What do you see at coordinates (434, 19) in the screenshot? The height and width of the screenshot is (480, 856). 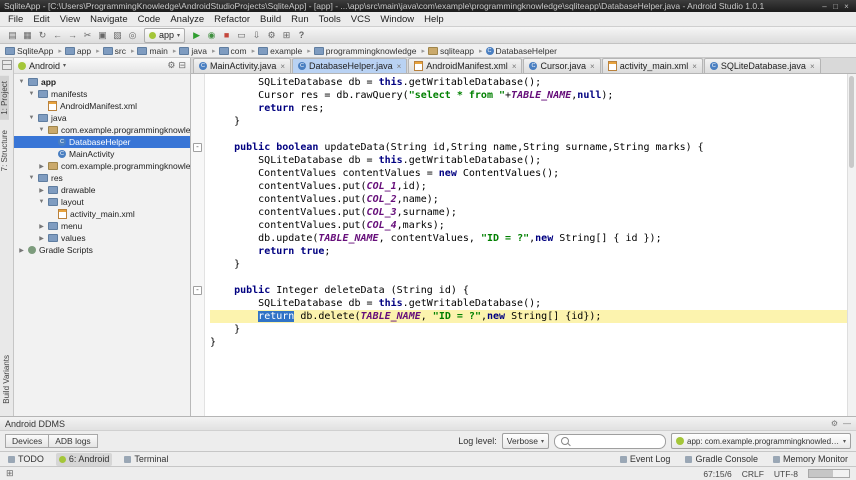 I see `menu-item-help: Help` at bounding box center [434, 19].